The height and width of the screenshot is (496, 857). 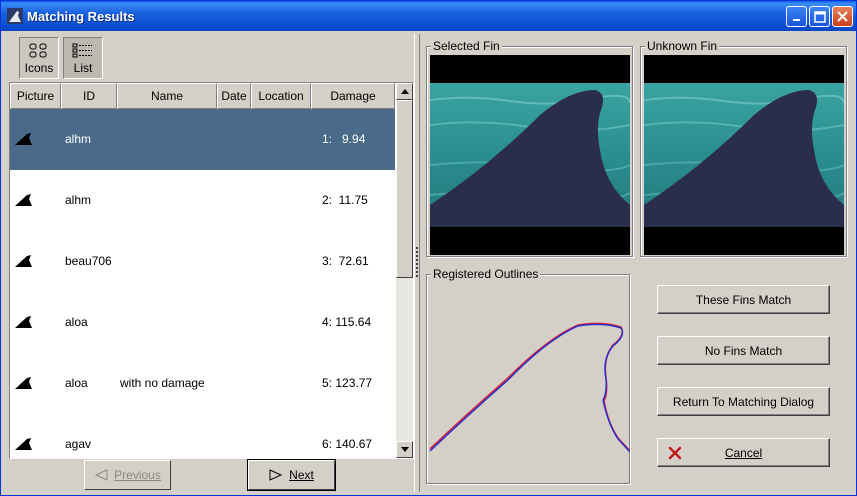 I want to click on list-header: Picture ID Name Date Location Damage, so click(x=202, y=96).